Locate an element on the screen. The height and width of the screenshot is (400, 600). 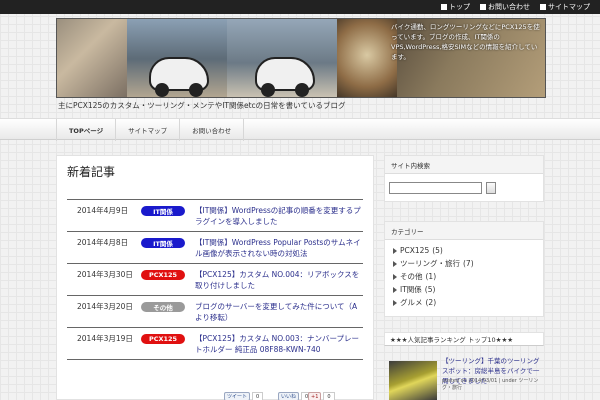
search-input is located at coordinates (435, 188).